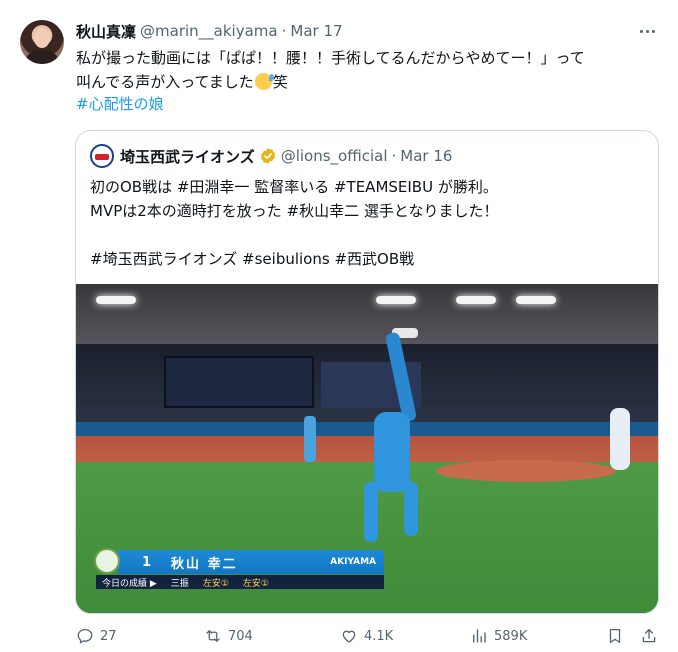 This screenshot has height=652, width=678. What do you see at coordinates (213, 636) in the screenshot?
I see `repost-icon` at bounding box center [213, 636].